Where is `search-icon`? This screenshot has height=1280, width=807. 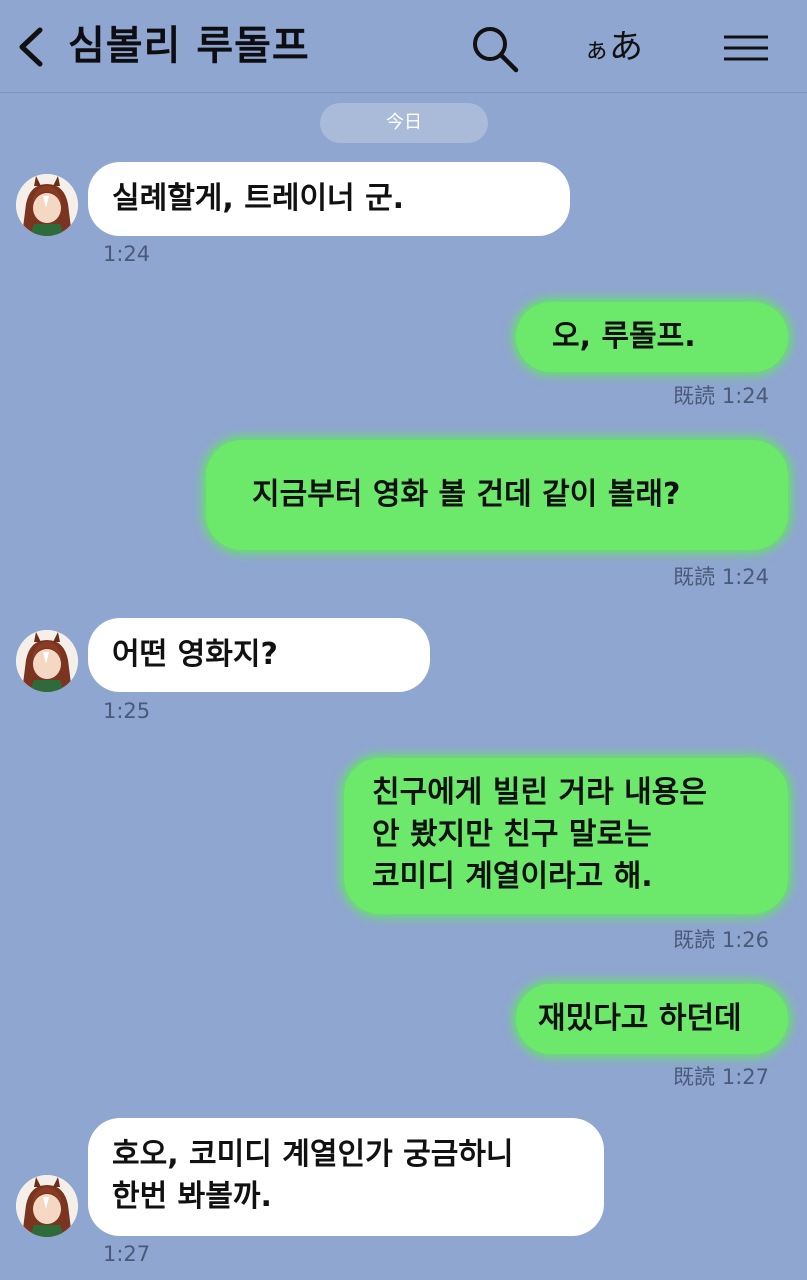
search-icon is located at coordinates (495, 49).